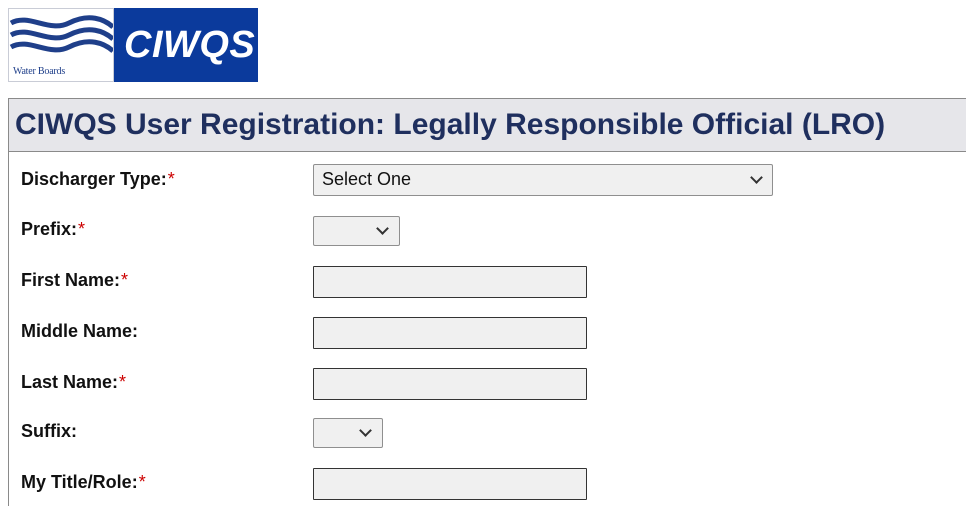 The image size is (966, 508). I want to click on water-boards-logo: Water Boards, so click(61, 45).